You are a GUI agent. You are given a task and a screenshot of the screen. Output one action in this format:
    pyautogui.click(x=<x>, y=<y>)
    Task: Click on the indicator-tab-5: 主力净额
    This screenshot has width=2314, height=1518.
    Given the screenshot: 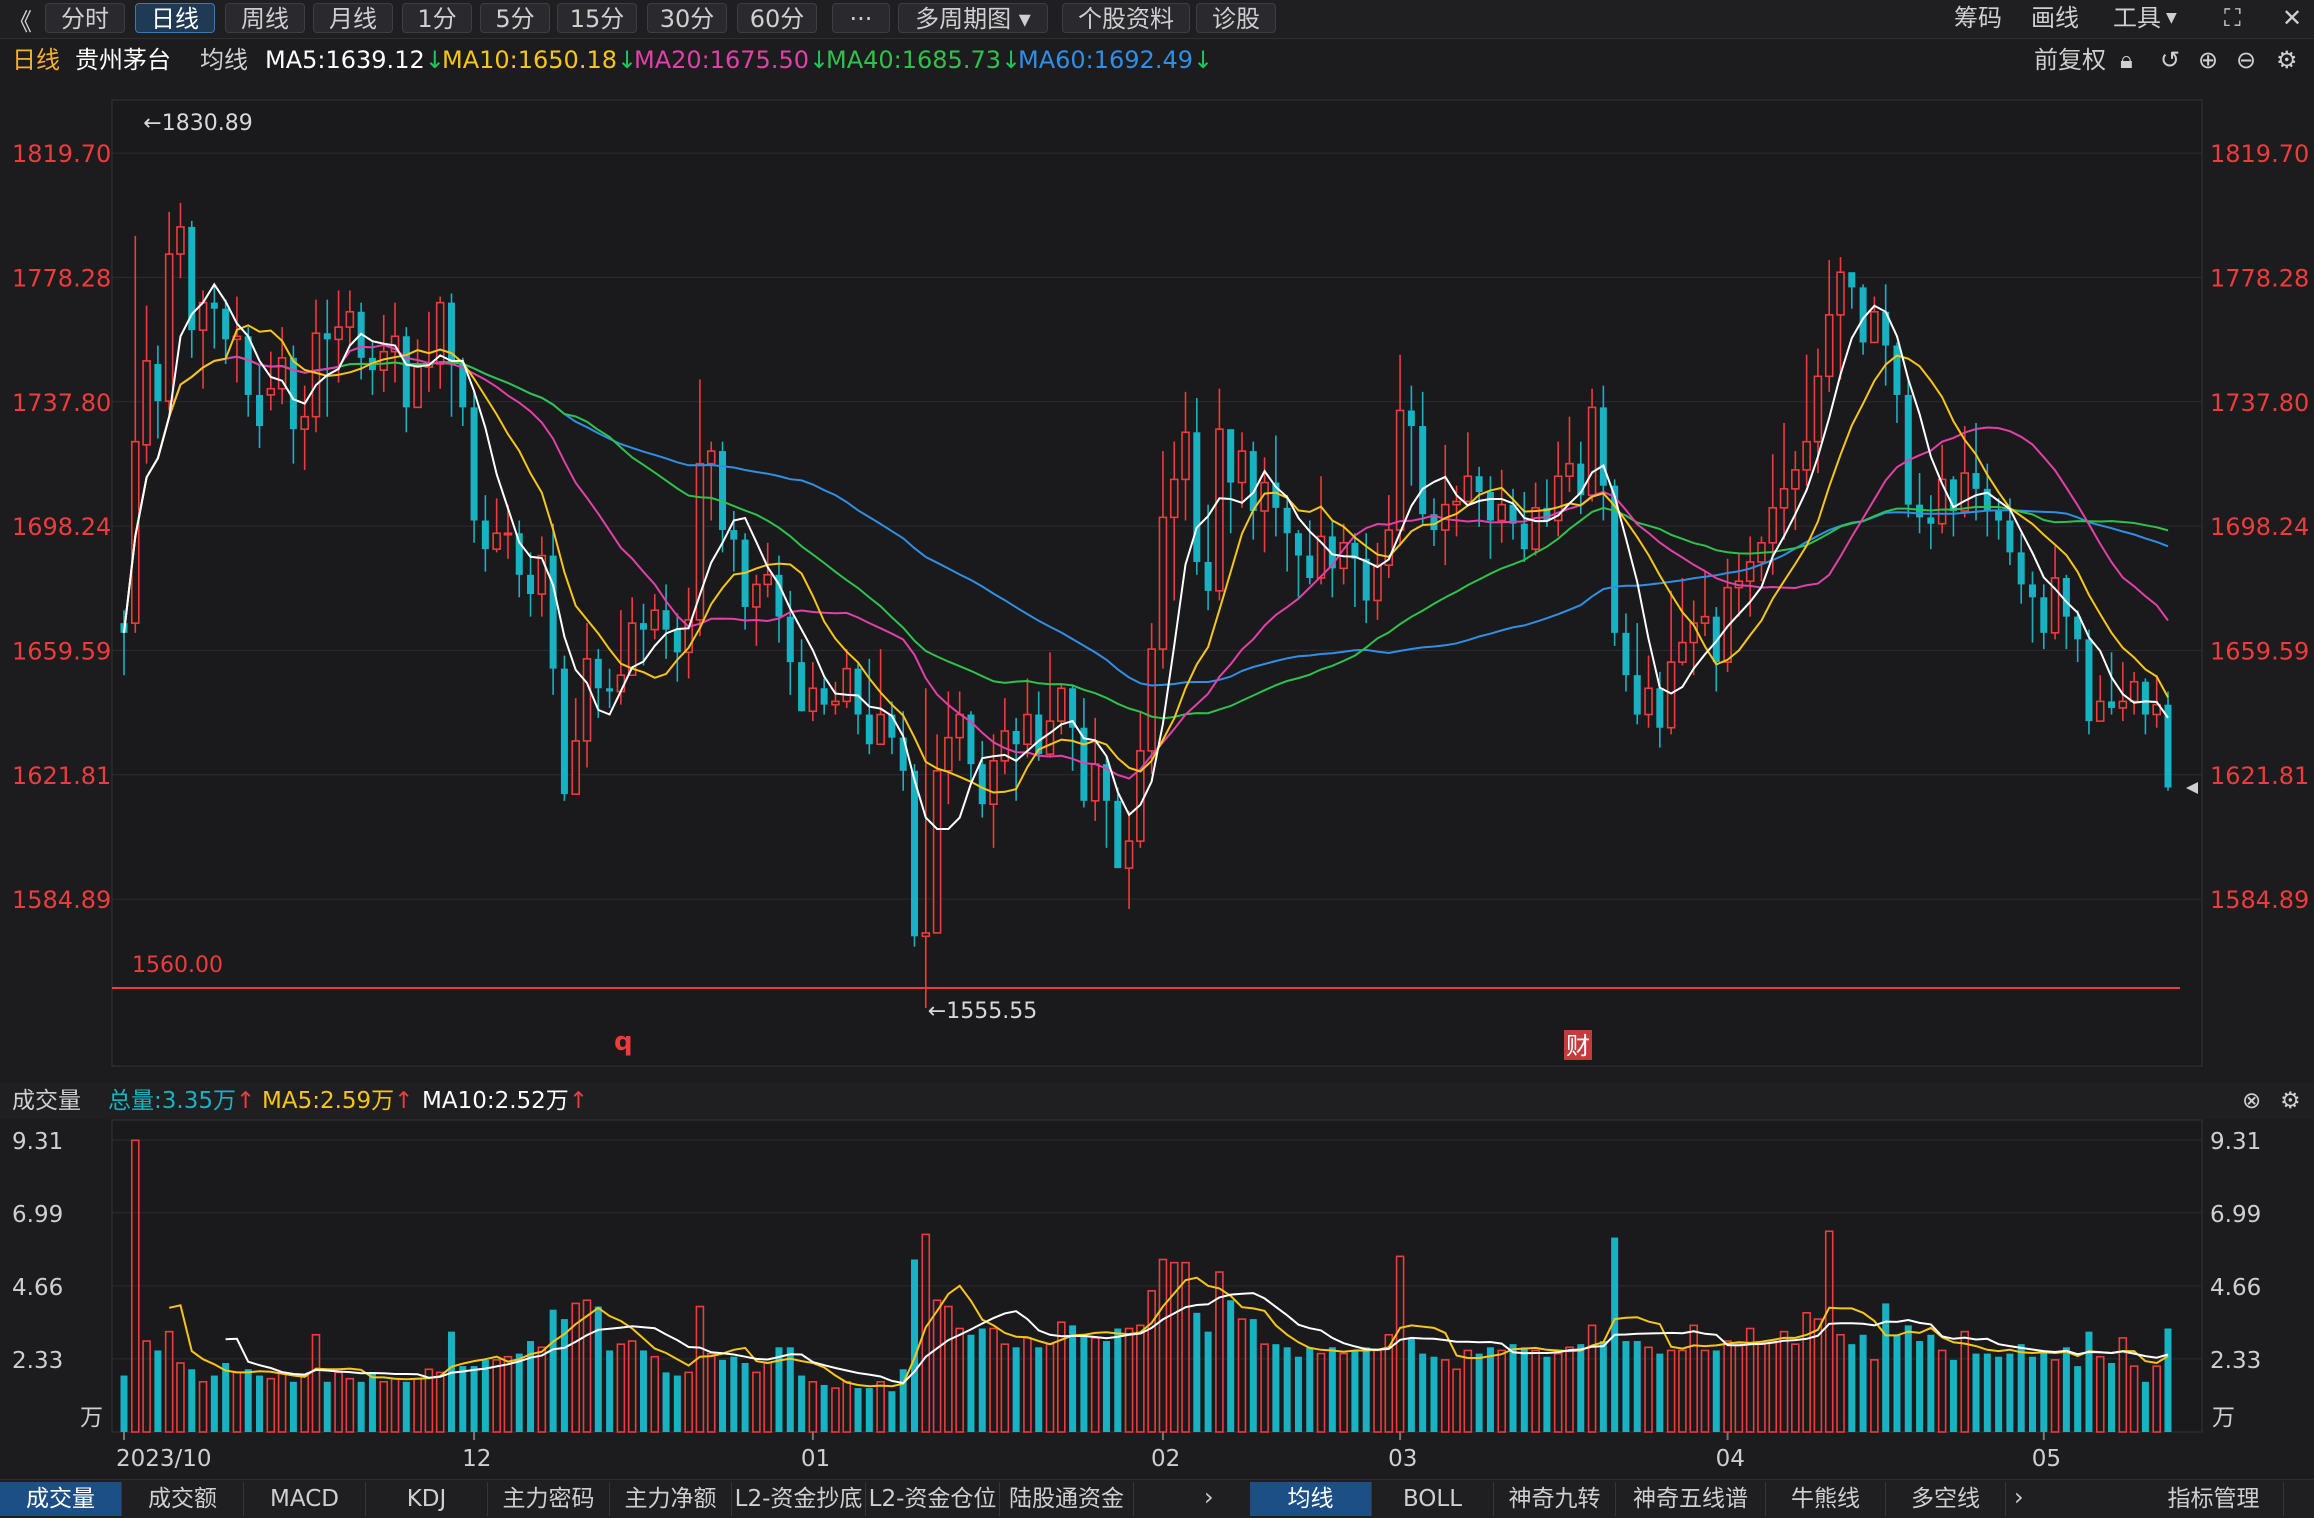 What is the action you would take?
    pyautogui.click(x=671, y=1499)
    